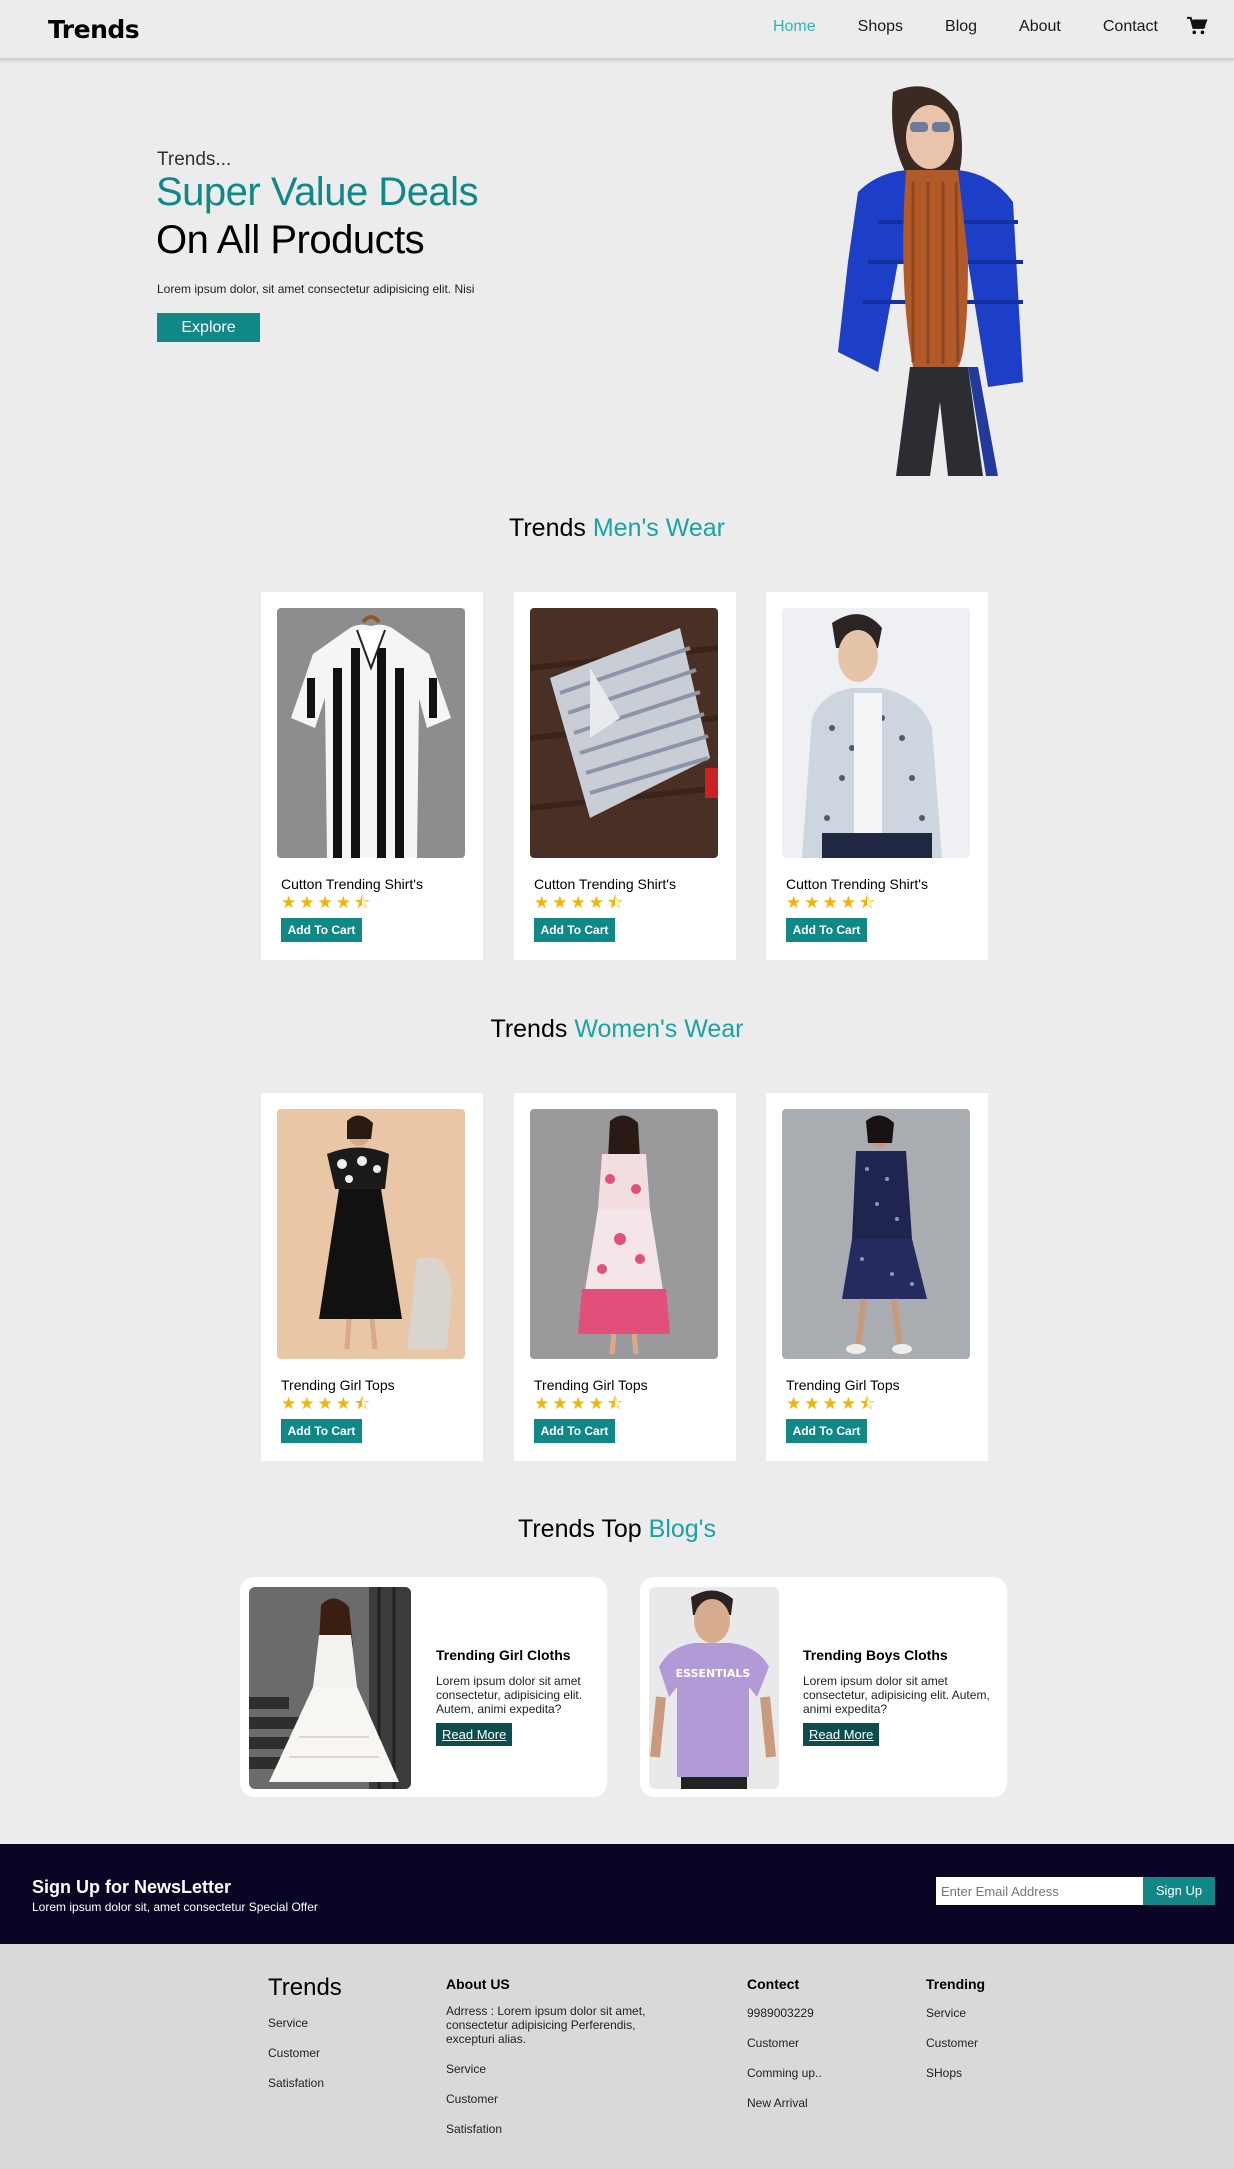 The image size is (1234, 2169). What do you see at coordinates (208, 327) in the screenshot?
I see `explore-button: Explore` at bounding box center [208, 327].